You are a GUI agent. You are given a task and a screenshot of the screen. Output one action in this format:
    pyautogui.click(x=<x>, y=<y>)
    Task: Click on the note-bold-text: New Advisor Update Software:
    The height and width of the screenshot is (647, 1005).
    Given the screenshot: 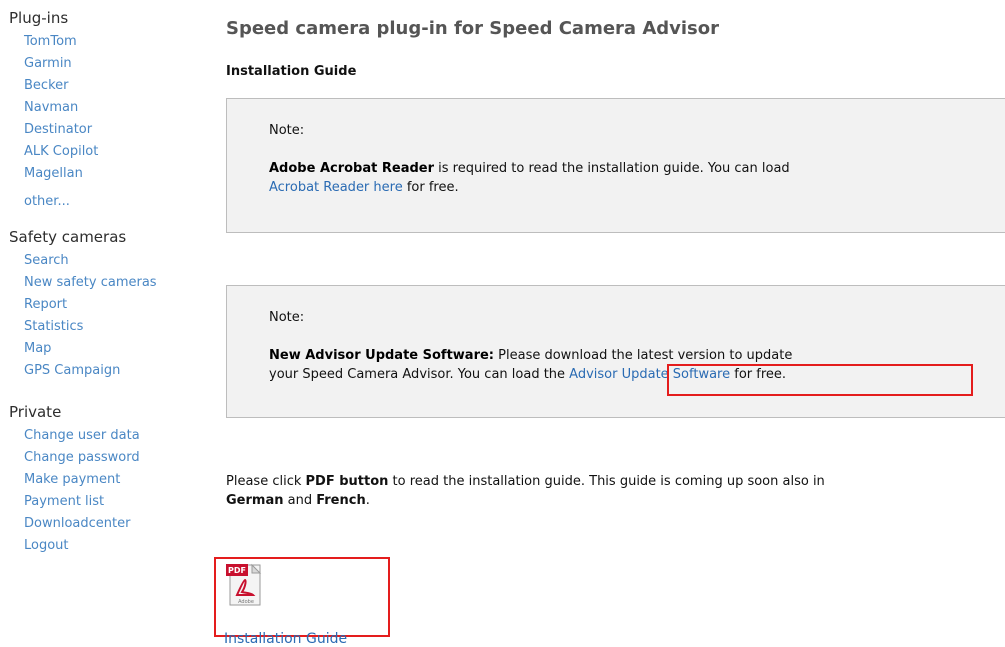 What is the action you would take?
    pyautogui.click(x=382, y=355)
    